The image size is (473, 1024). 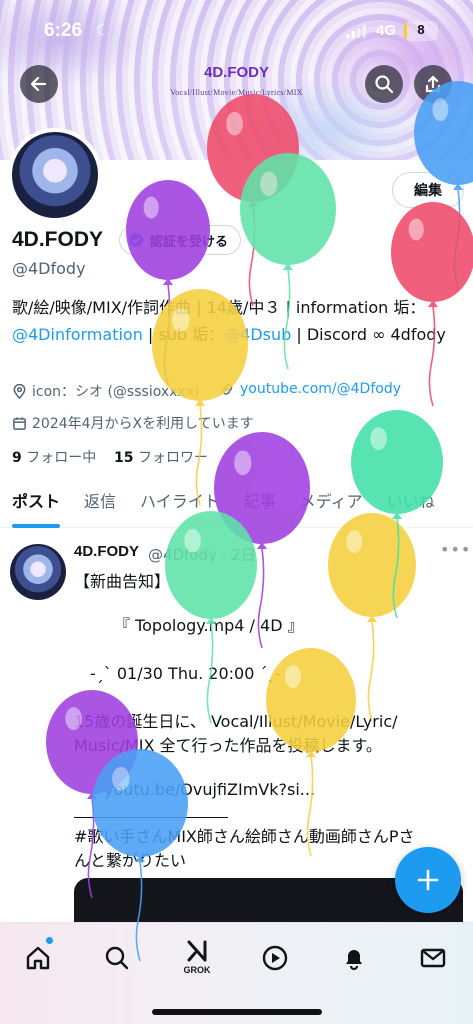 I want to click on bottom-navigation: GROK, so click(x=236, y=973).